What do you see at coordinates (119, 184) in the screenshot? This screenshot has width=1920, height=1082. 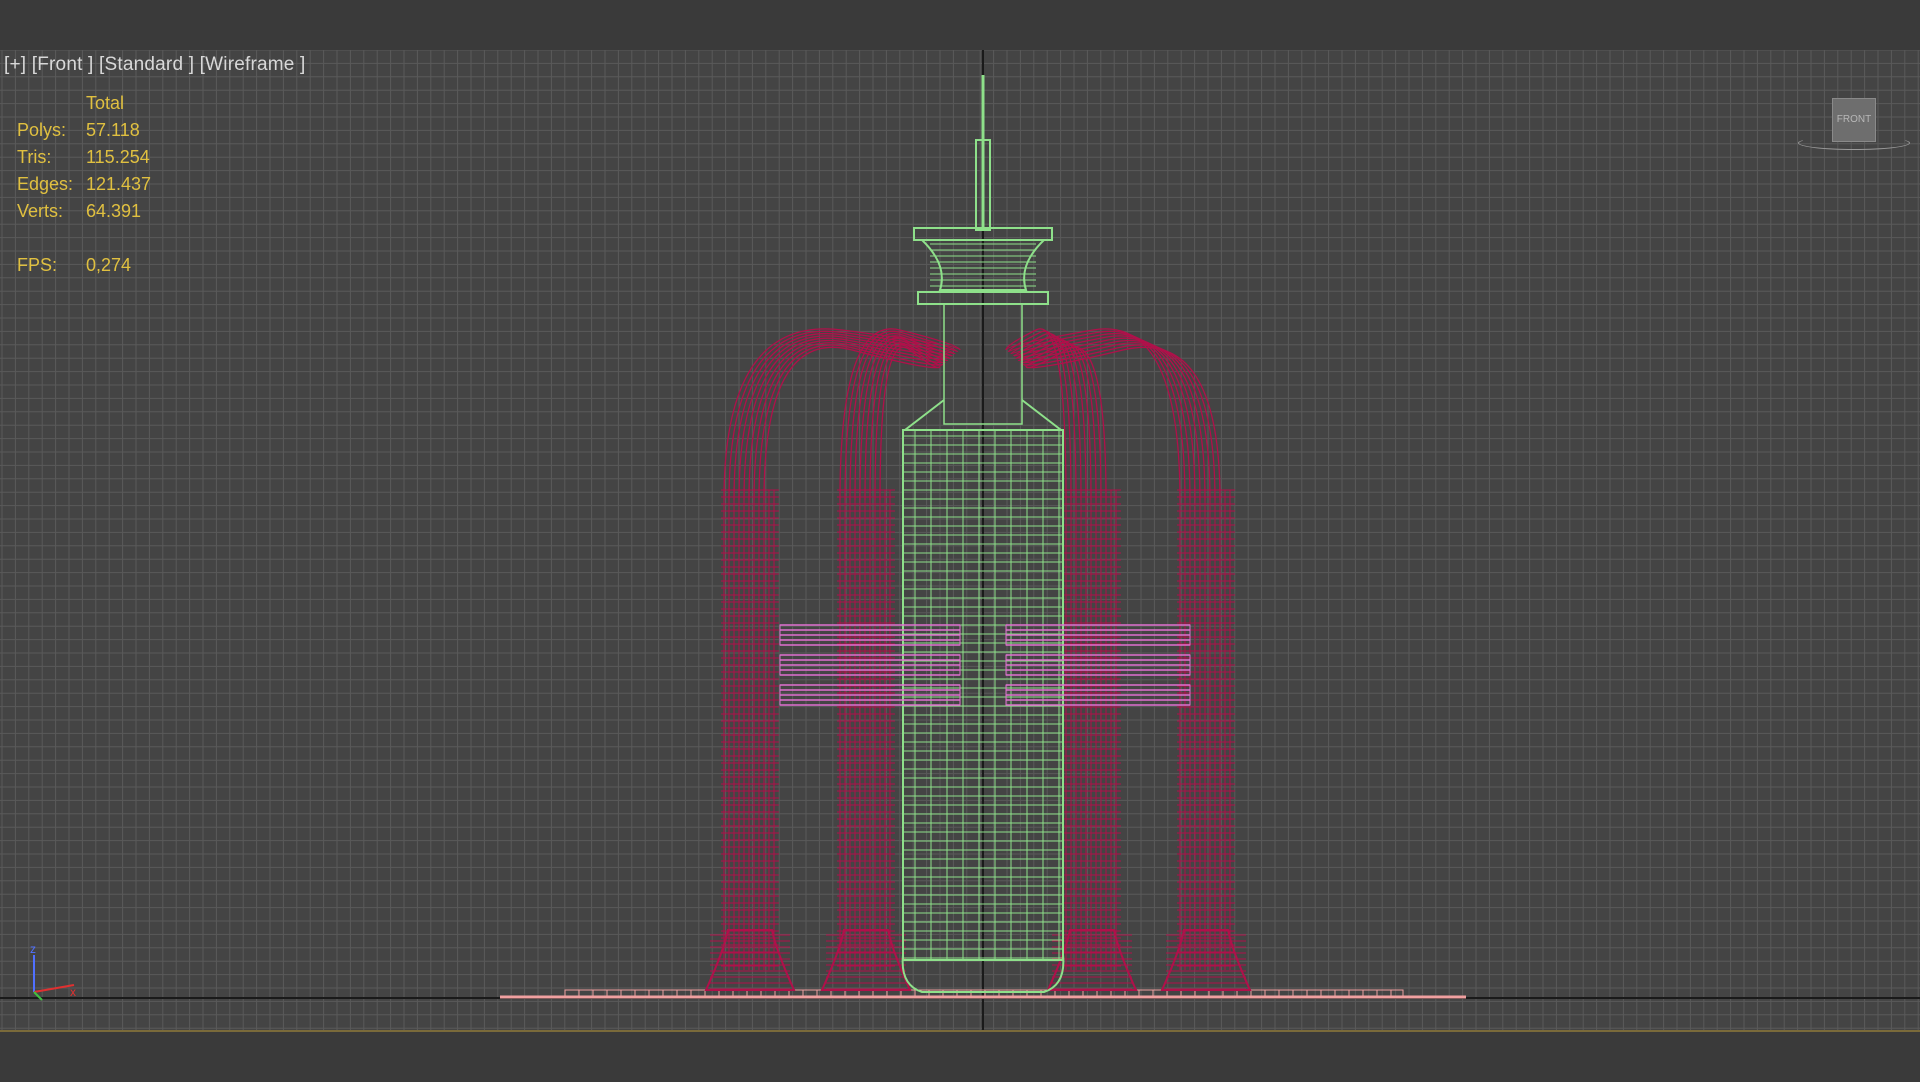 I see `stats-value: 121.437` at bounding box center [119, 184].